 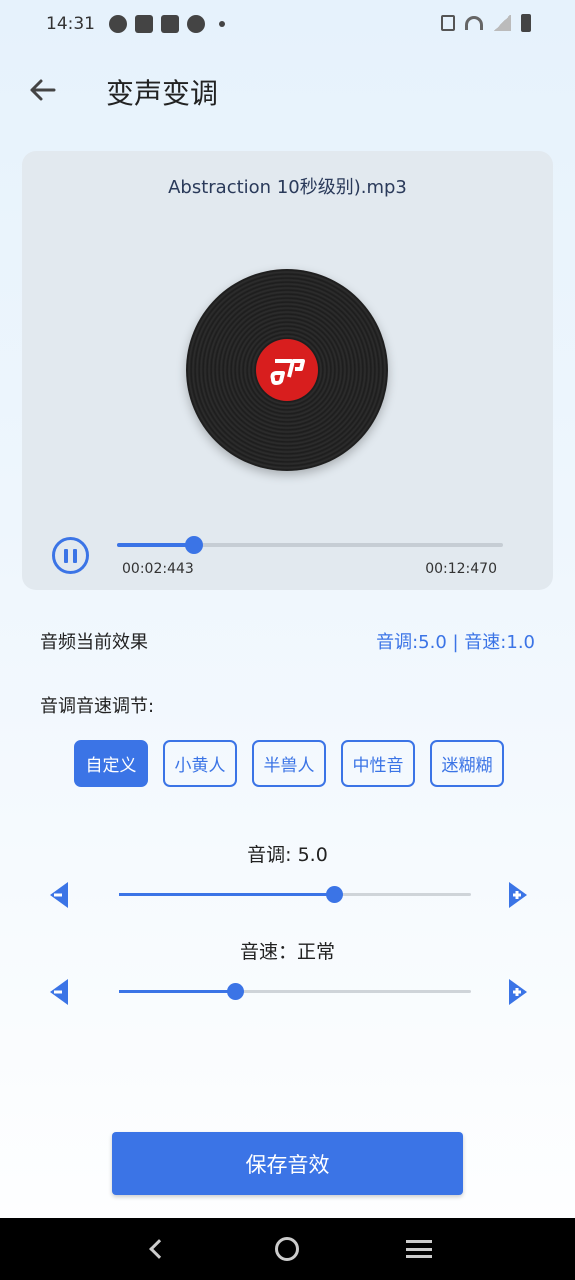 What do you see at coordinates (334, 894) in the screenshot?
I see `pitch-slider-thumb` at bounding box center [334, 894].